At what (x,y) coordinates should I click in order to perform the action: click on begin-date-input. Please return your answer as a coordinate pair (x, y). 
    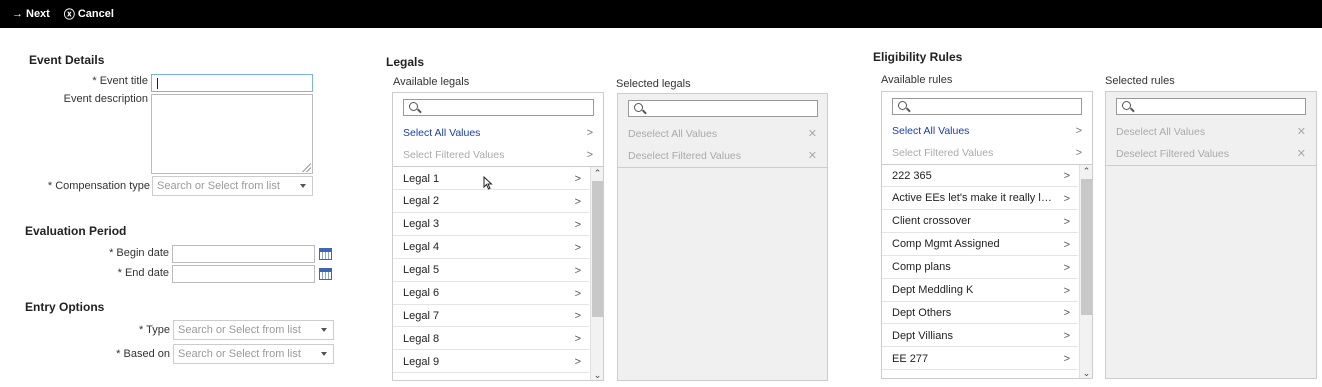
    Looking at the image, I should click on (243, 254).